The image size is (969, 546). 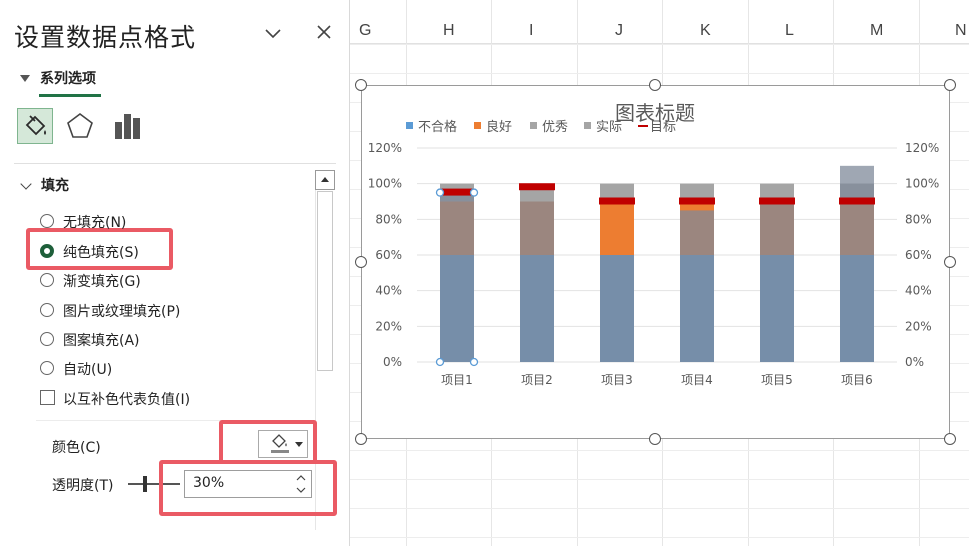 What do you see at coordinates (101, 253) in the screenshot?
I see `radio-label: 纯色填充(S)` at bounding box center [101, 253].